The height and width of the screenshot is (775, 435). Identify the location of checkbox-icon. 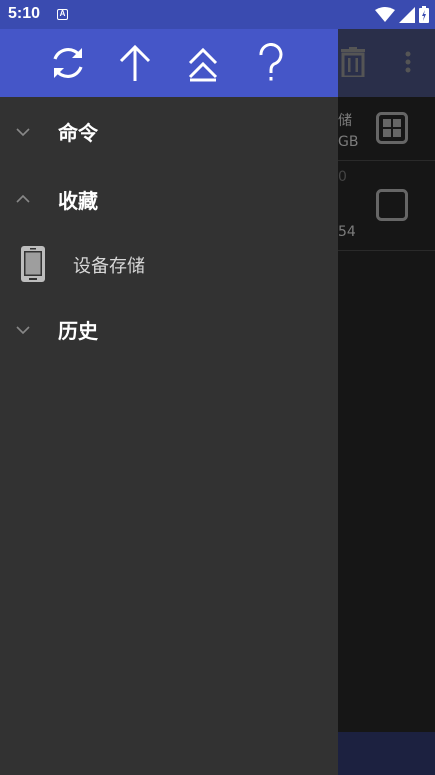
(392, 205).